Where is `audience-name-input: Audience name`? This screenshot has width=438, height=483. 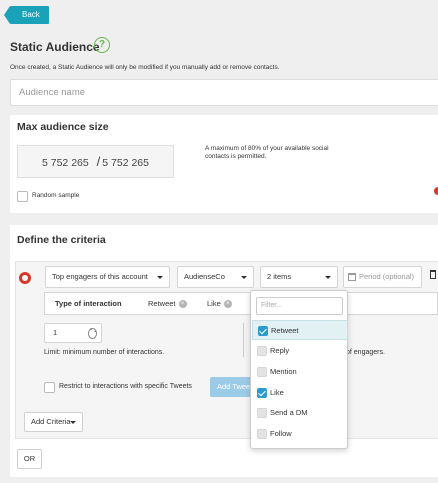 audience-name-input: Audience name is located at coordinates (224, 92).